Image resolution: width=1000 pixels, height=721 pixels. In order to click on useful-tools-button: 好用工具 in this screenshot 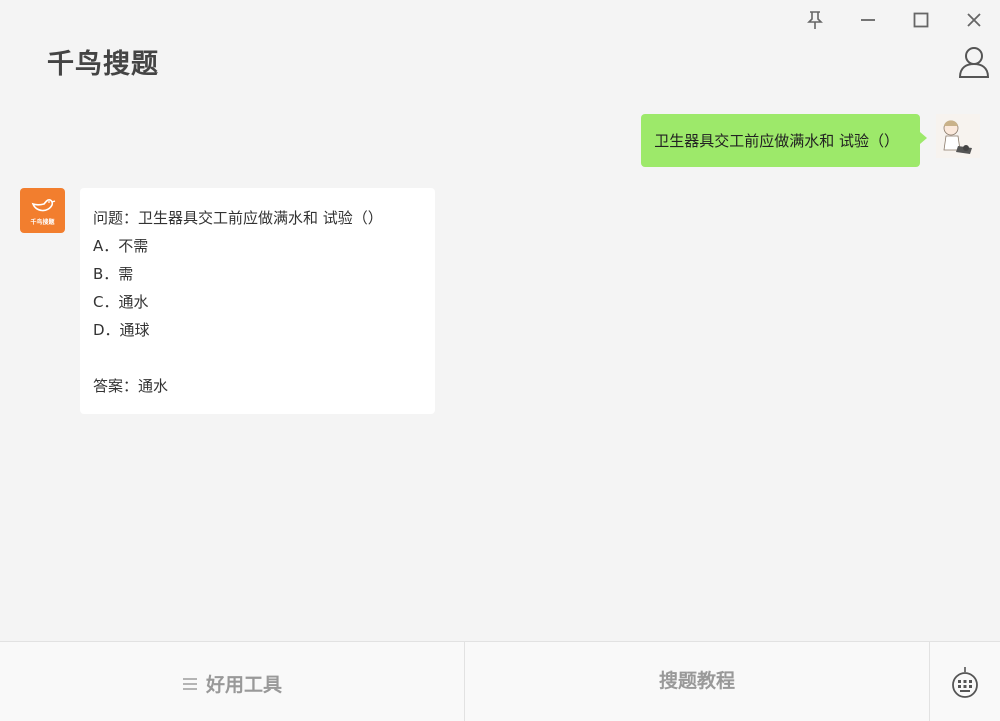, I will do `click(232, 681)`.